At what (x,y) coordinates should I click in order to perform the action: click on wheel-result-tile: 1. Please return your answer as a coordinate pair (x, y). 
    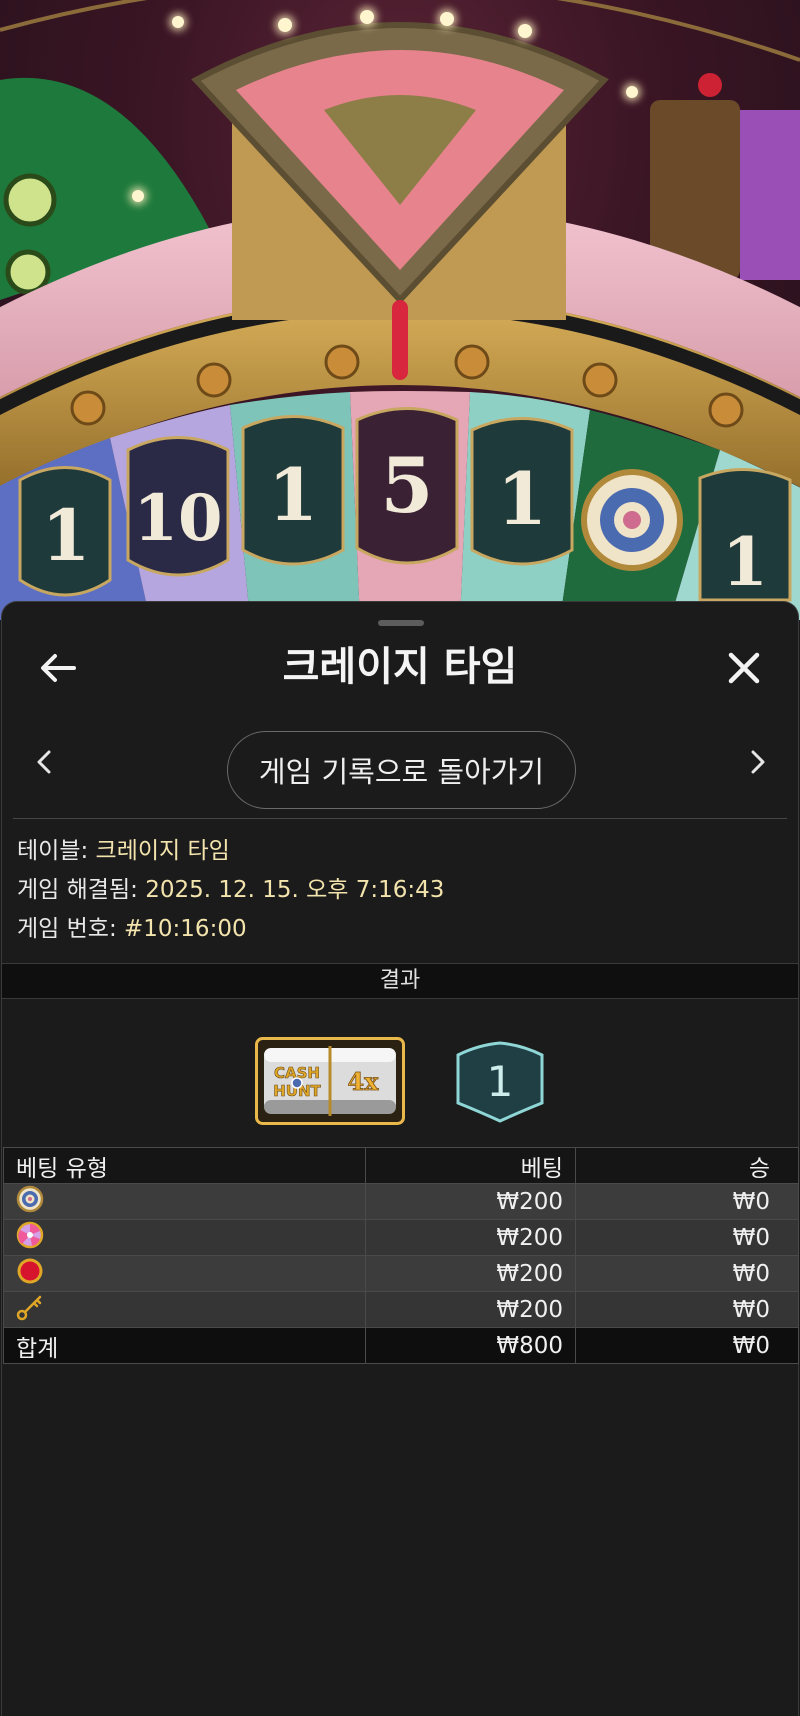
    Looking at the image, I should click on (500, 1082).